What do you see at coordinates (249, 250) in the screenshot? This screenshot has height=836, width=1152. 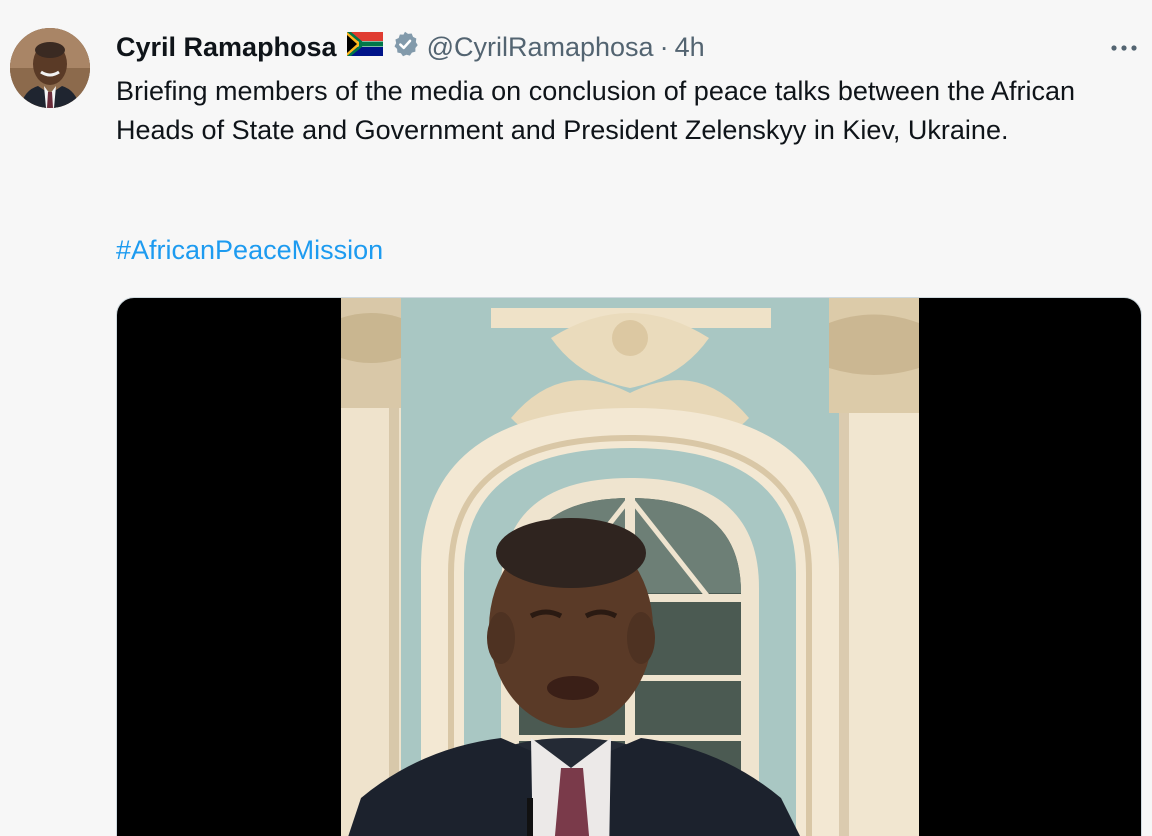 I see `hashtag-link: #AfricanPeaceMission` at bounding box center [249, 250].